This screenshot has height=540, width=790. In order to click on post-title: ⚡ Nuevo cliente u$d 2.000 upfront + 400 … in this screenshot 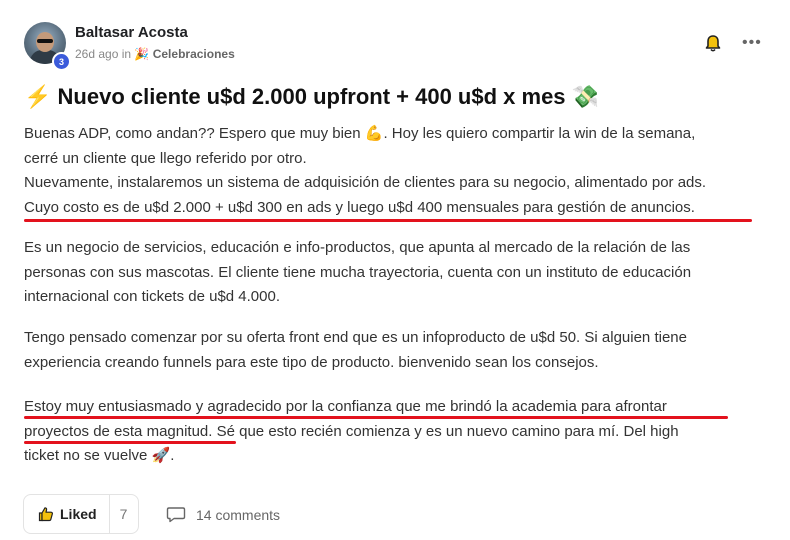, I will do `click(311, 97)`.